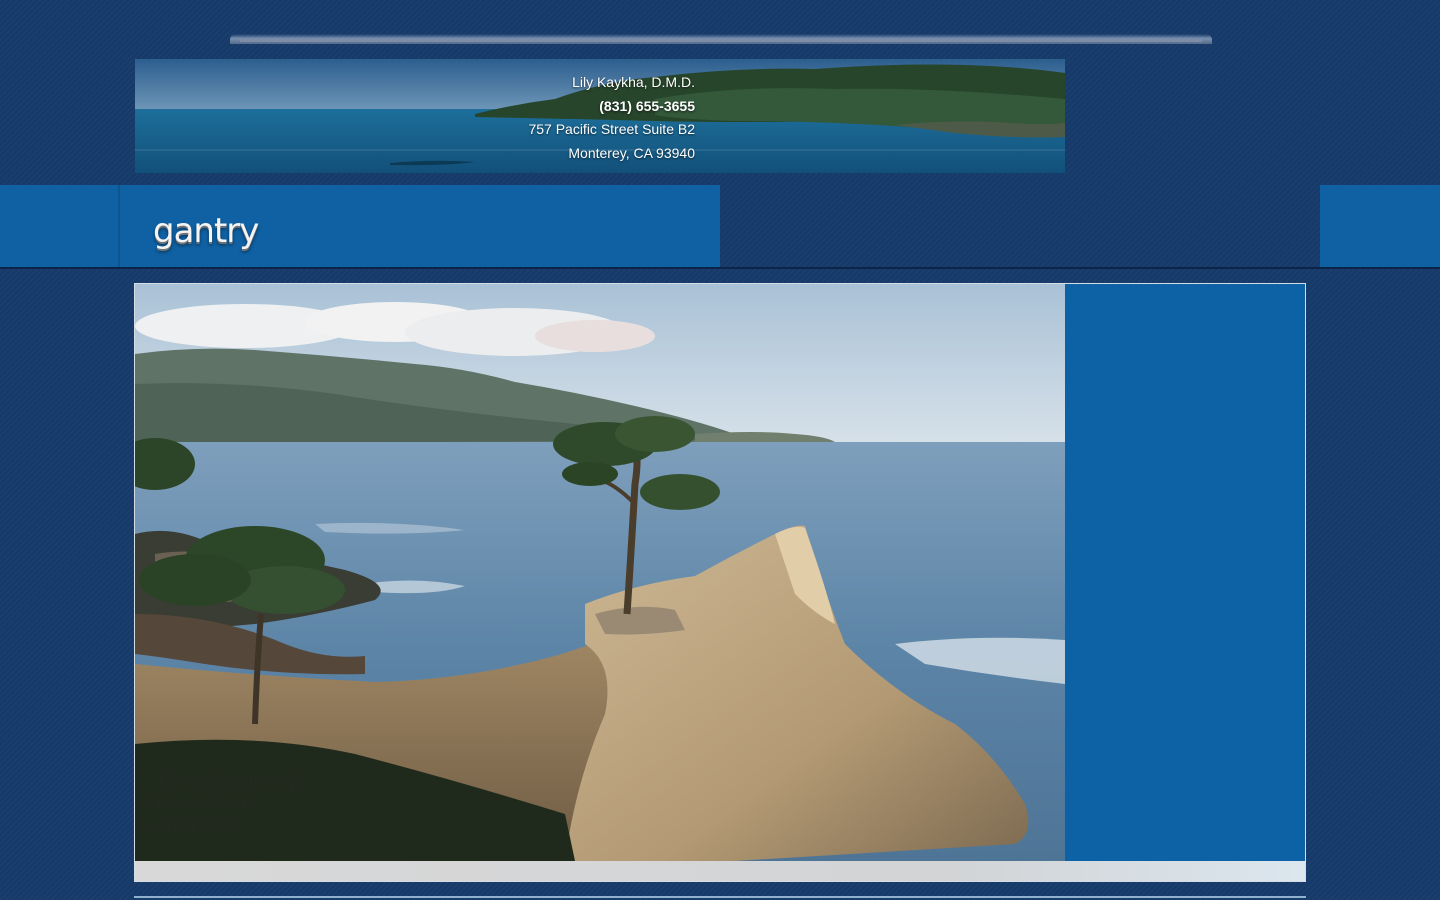  Describe the element at coordinates (602, 107) in the screenshot. I see `phone-number: (831) 655-3655` at that location.